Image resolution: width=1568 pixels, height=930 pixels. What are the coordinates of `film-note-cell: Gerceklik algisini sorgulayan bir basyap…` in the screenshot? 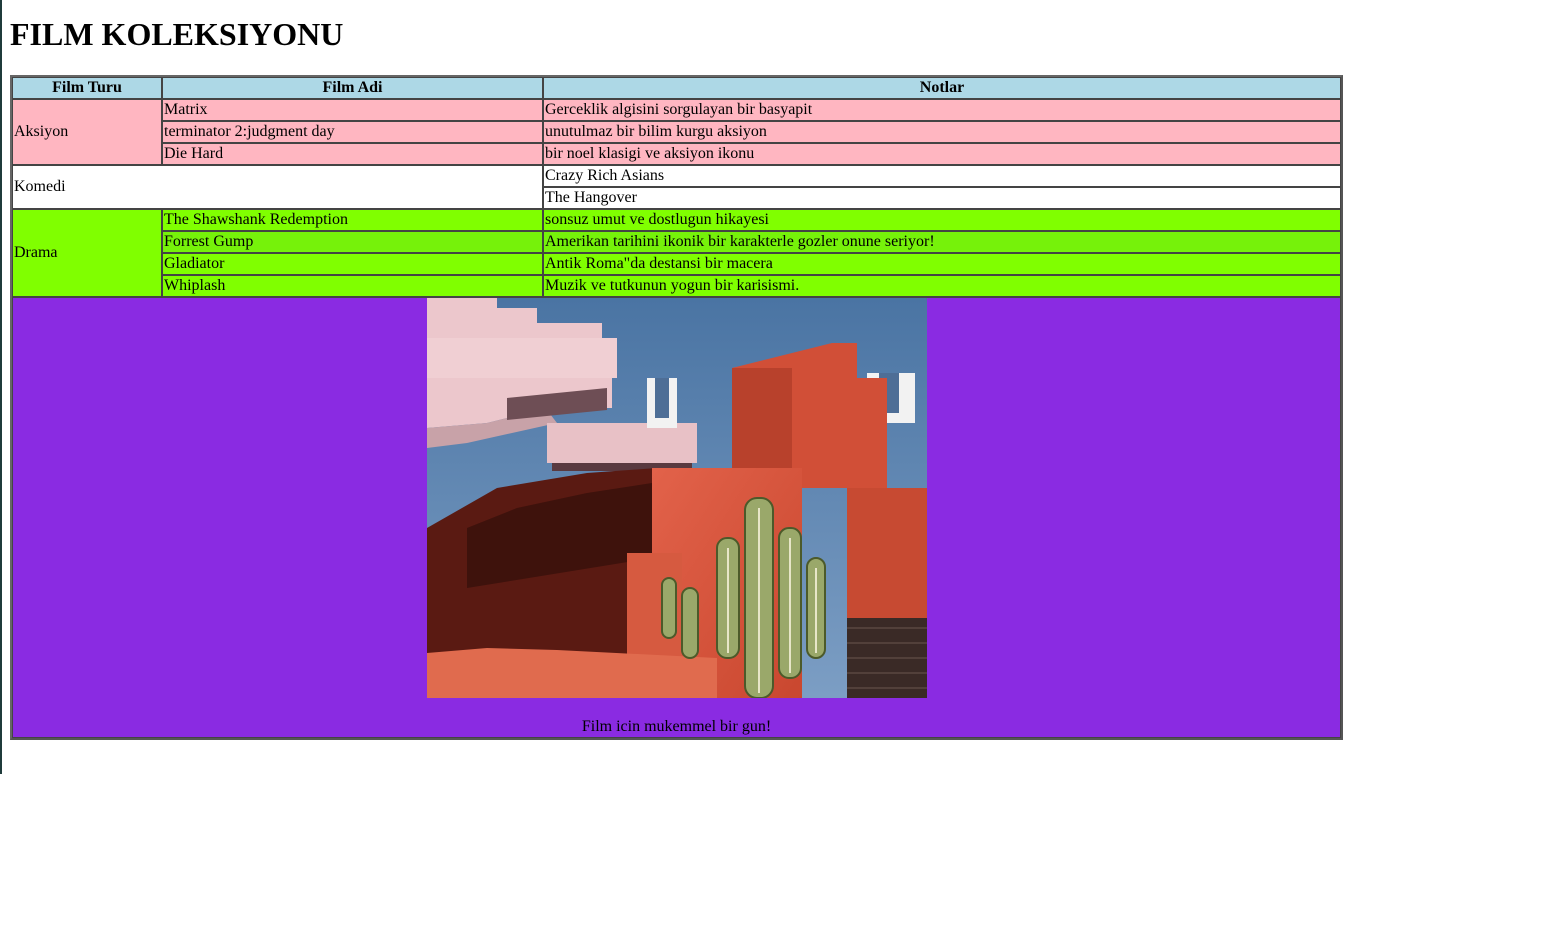 It's located at (942, 110).